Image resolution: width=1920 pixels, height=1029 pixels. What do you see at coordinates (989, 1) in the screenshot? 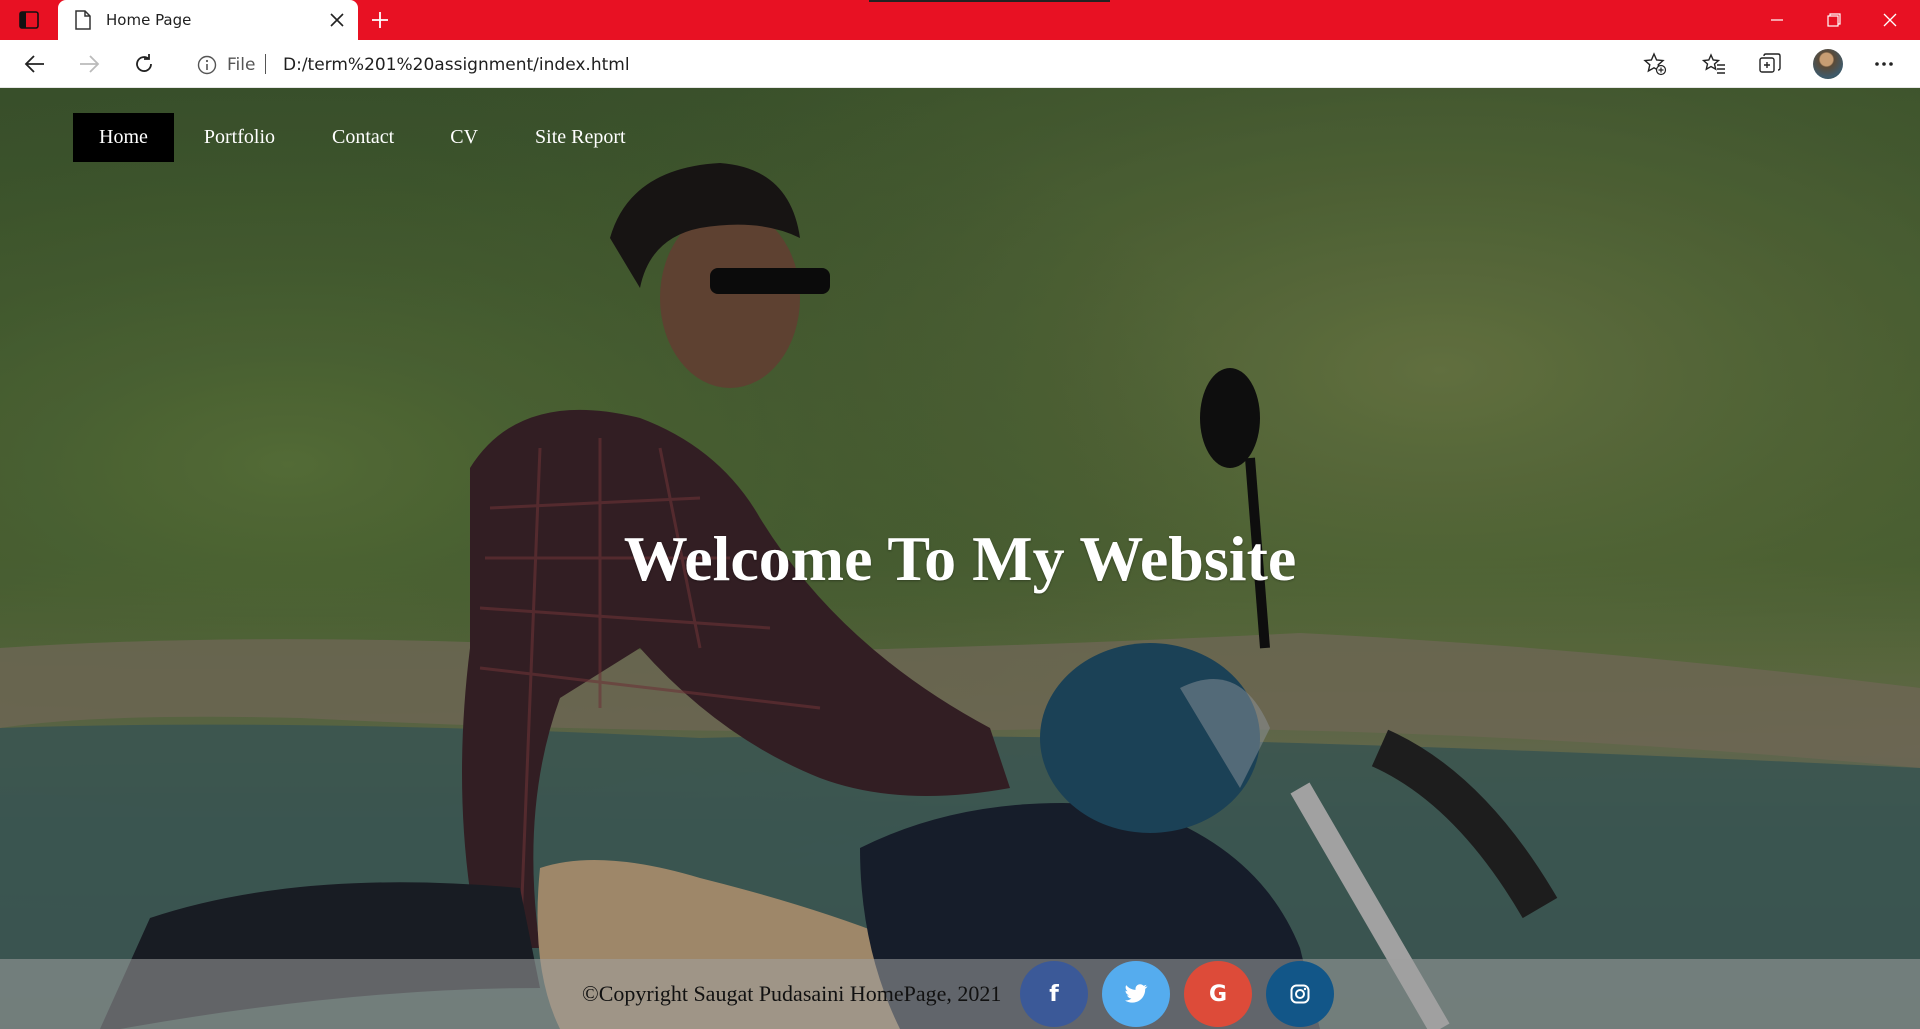
I see `titlebar-drag-strip` at bounding box center [989, 1].